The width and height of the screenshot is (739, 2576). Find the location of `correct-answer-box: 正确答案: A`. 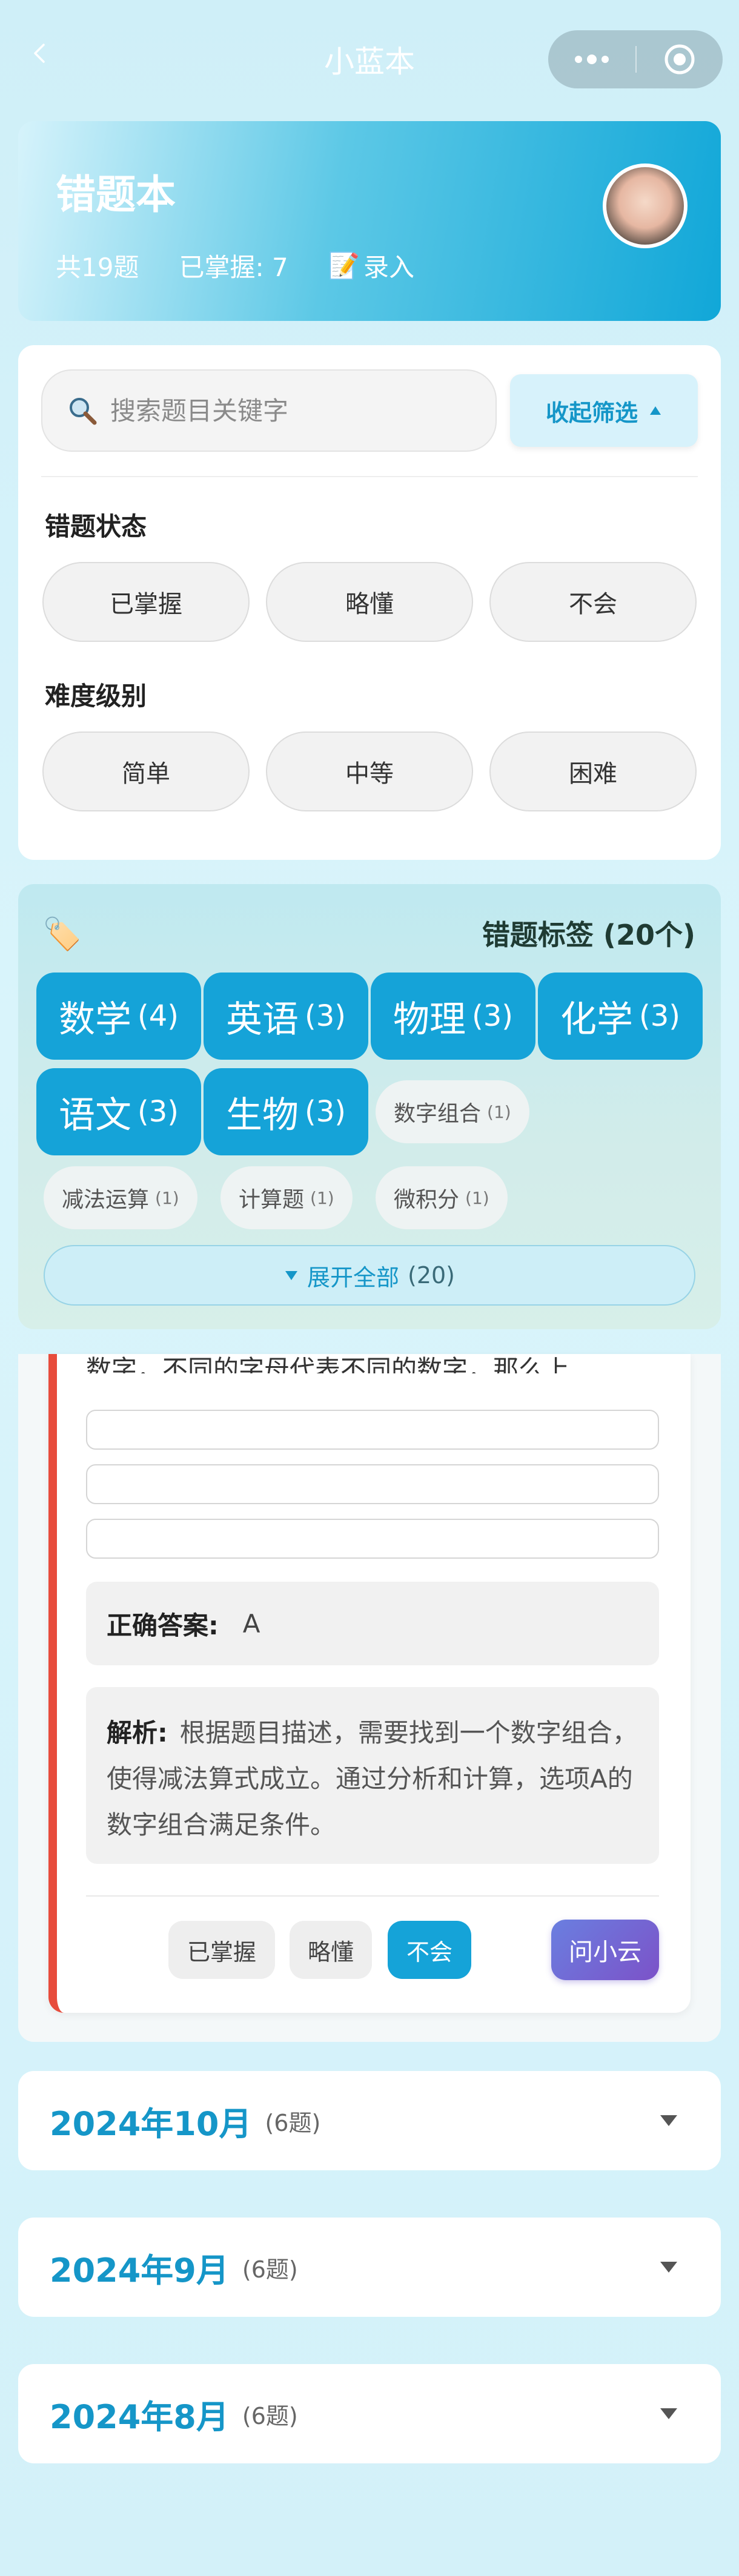

correct-answer-box: 正确答案: A is located at coordinates (372, 1623).